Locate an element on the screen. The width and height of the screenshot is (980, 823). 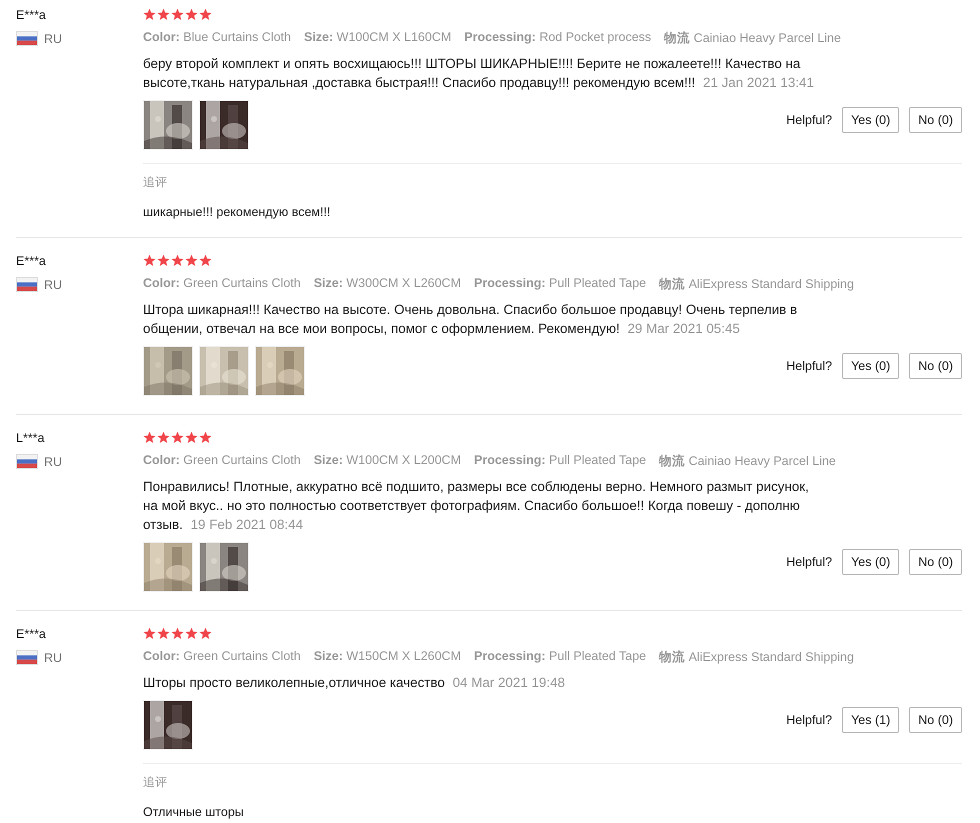
review-text: Понравились! Плотные, аккуратно всё подшито, размеры все соблюдены верно. Немного размыт рисунок, на мой вкус.. но это полностью соответствует фотографиям. Спасибо большое!! Когда повешу - дополню отзыв. 19 Feb 2021 08:44 is located at coordinates (476, 506).